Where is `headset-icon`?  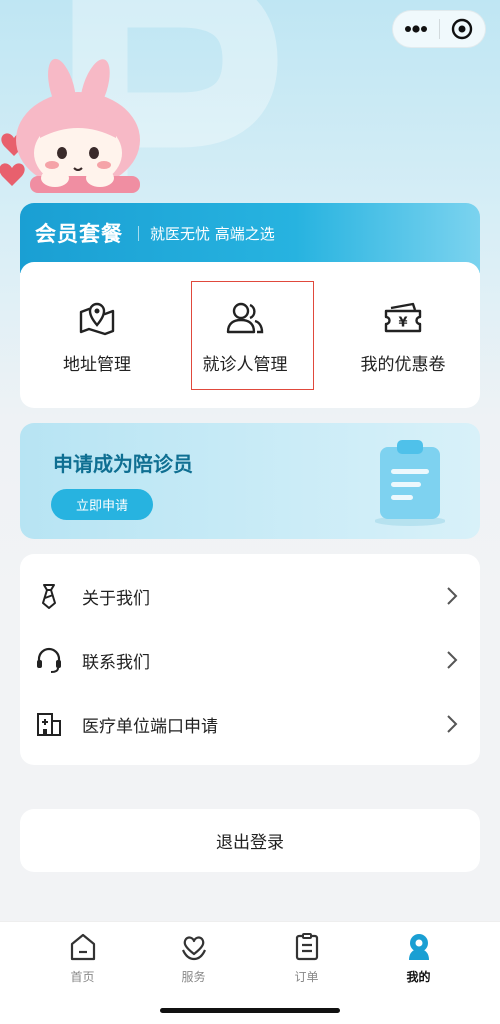 headset-icon is located at coordinates (49, 660).